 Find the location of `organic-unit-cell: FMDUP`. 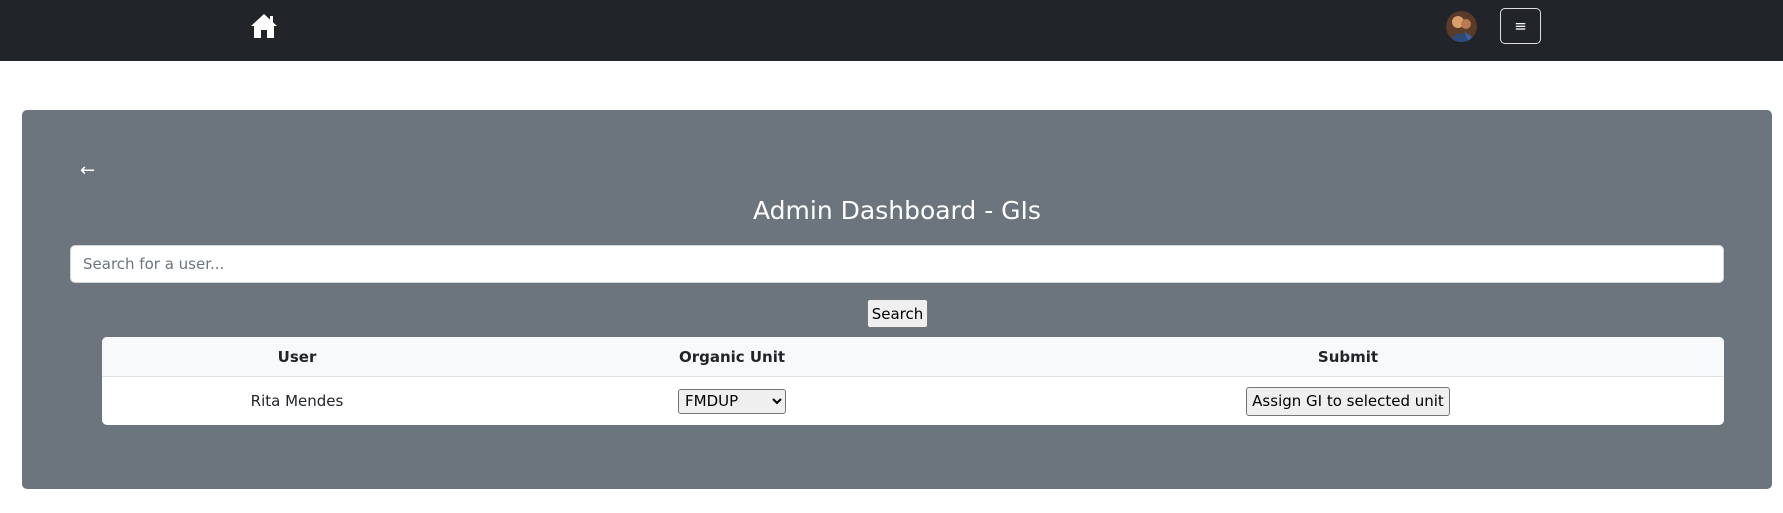

organic-unit-cell: FMDUP is located at coordinates (732, 401).